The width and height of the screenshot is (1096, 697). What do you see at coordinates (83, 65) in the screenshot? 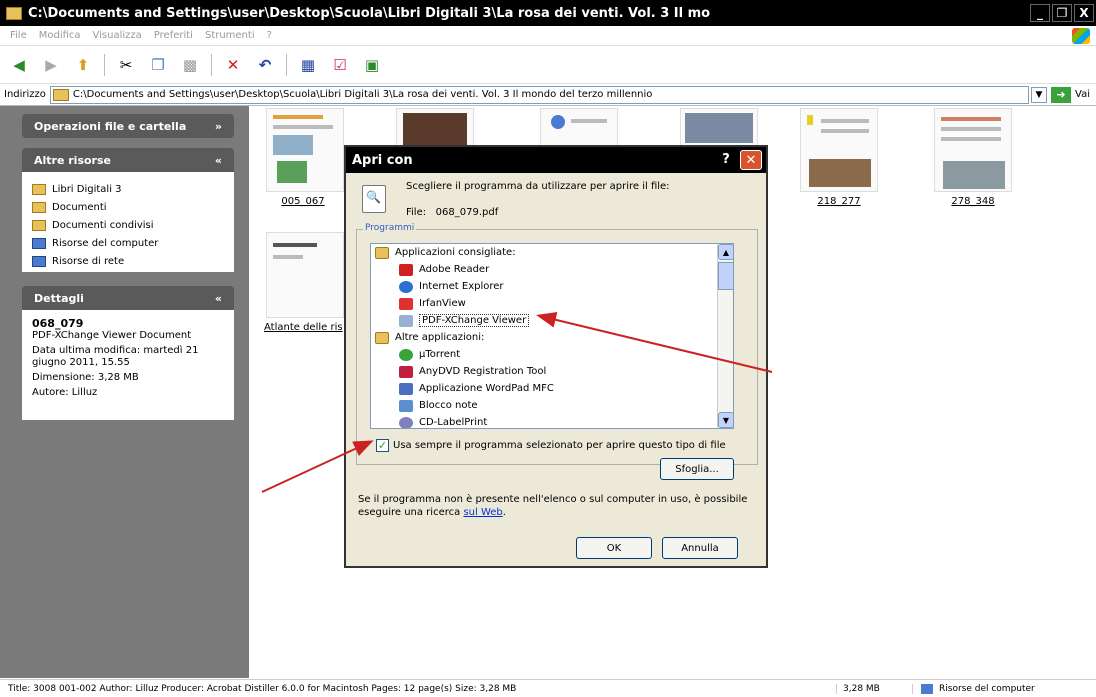
I see `up-folder-icon: ⬆` at bounding box center [83, 65].